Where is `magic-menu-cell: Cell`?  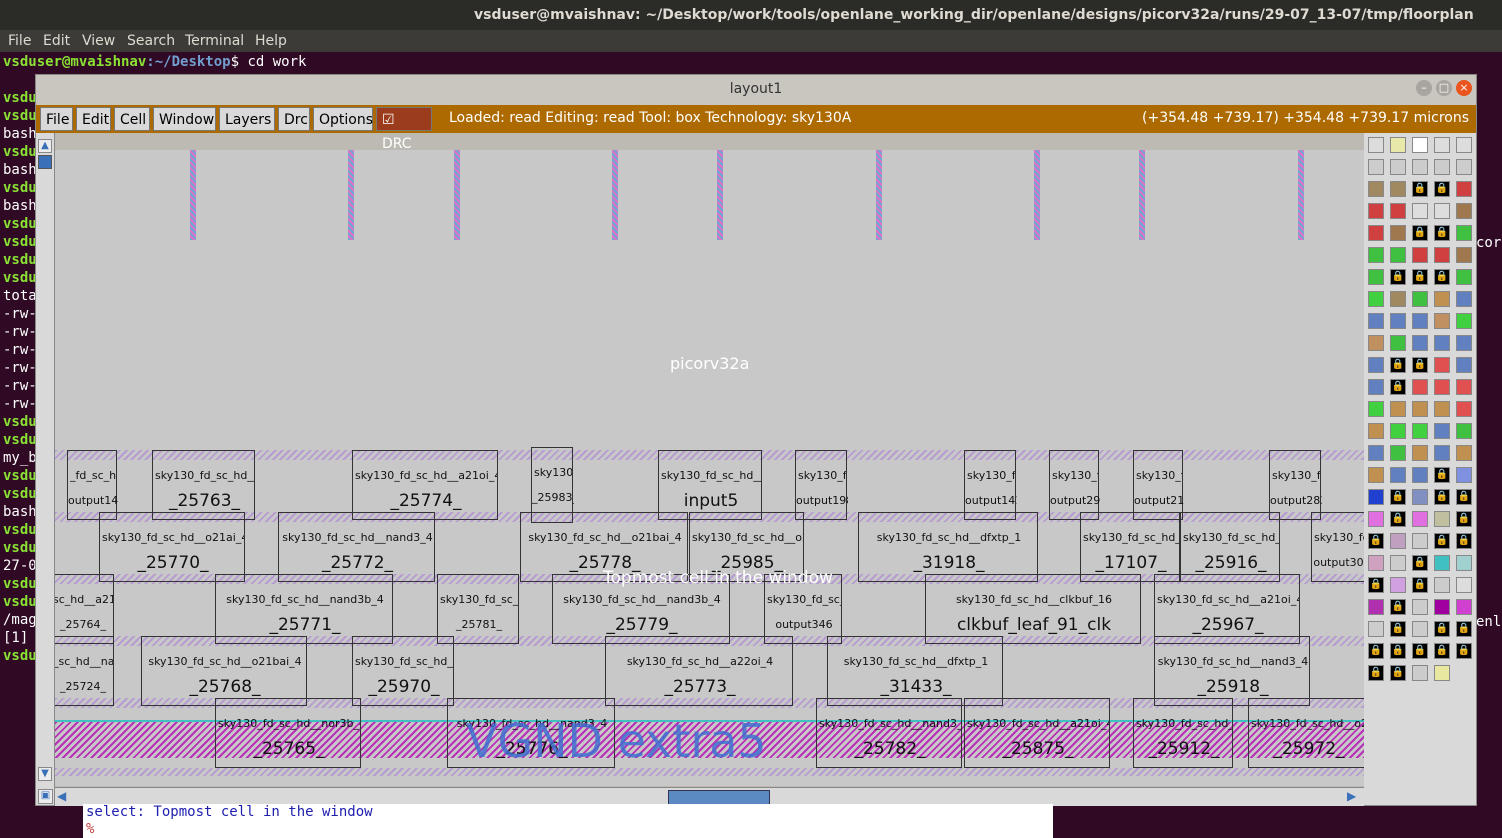
magic-menu-cell: Cell is located at coordinates (132, 119).